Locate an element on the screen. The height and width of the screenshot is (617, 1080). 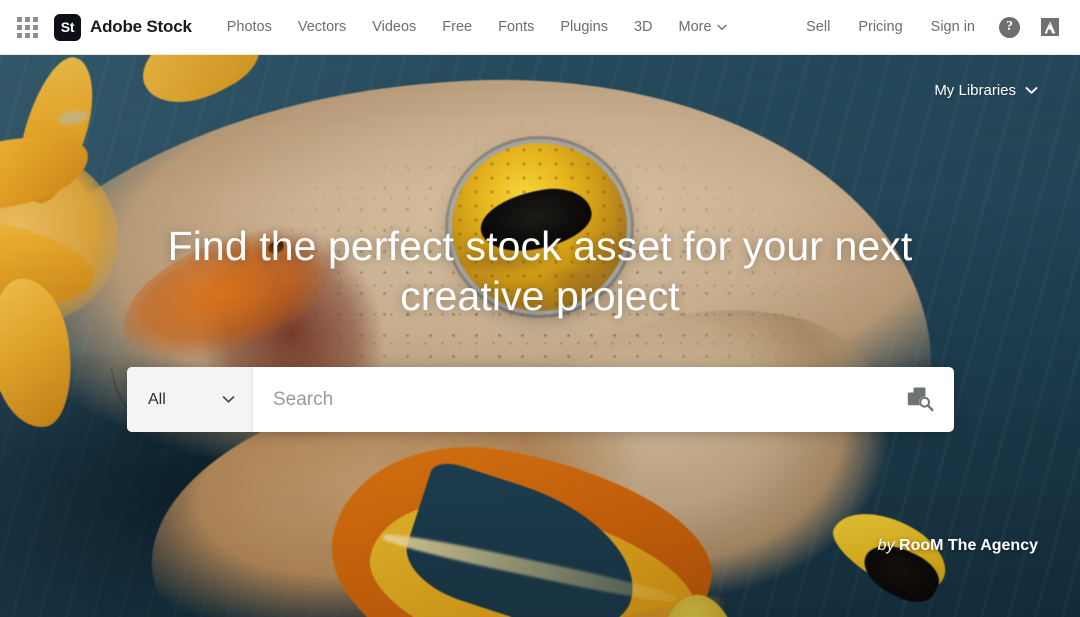
nav-item-more: More is located at coordinates (703, 27).